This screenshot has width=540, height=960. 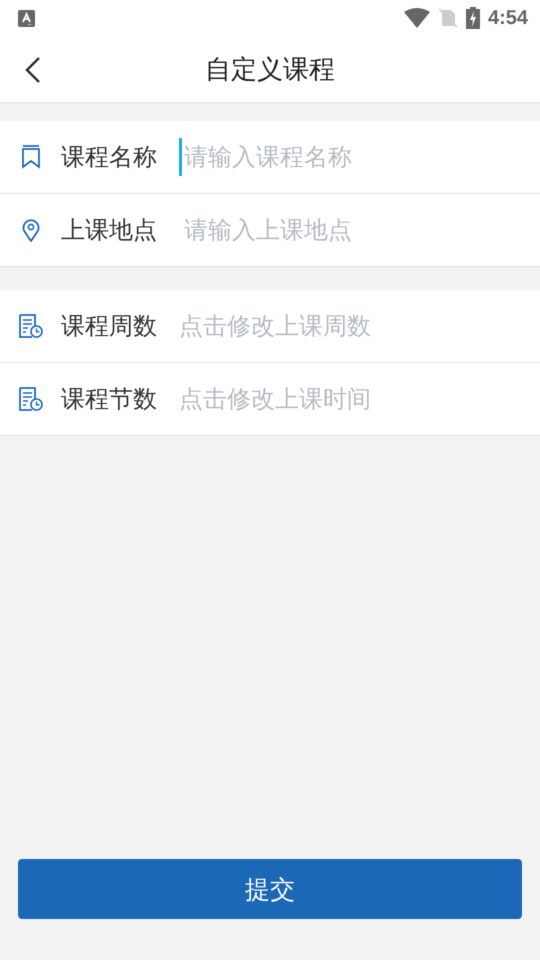 What do you see at coordinates (417, 18) in the screenshot?
I see `wifi-icon` at bounding box center [417, 18].